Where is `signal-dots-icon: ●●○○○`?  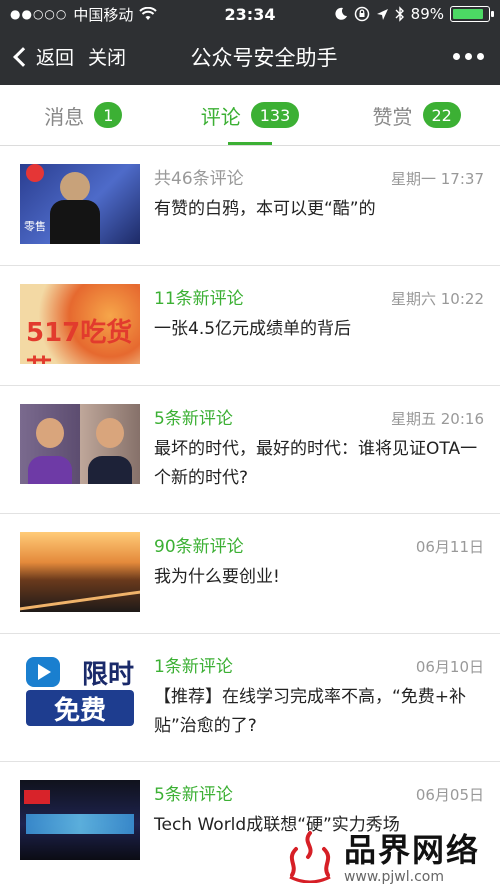 signal-dots-icon: ●●○○○ is located at coordinates (39, 14).